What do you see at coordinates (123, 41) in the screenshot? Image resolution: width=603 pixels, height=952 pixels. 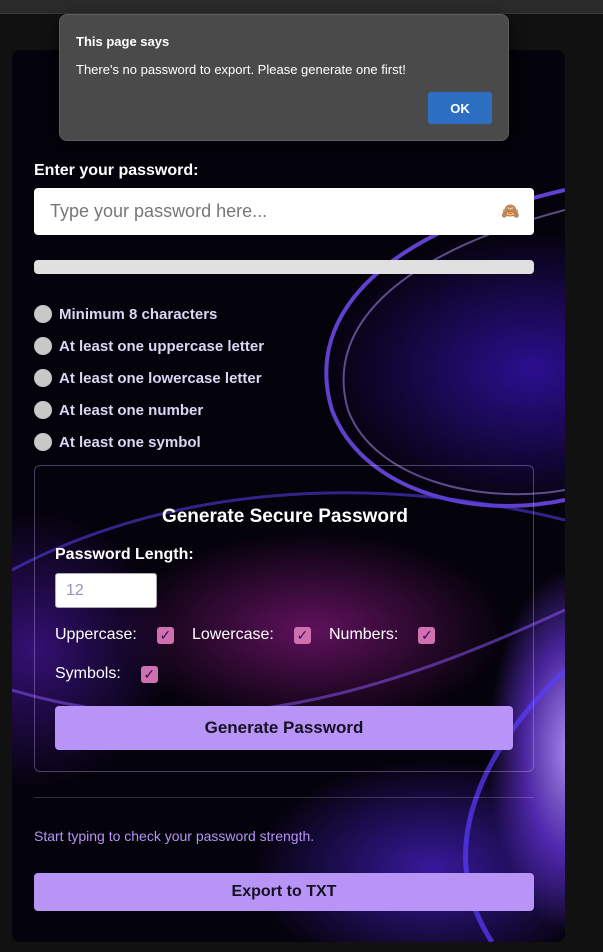 I see `dialog-title: This page says` at bounding box center [123, 41].